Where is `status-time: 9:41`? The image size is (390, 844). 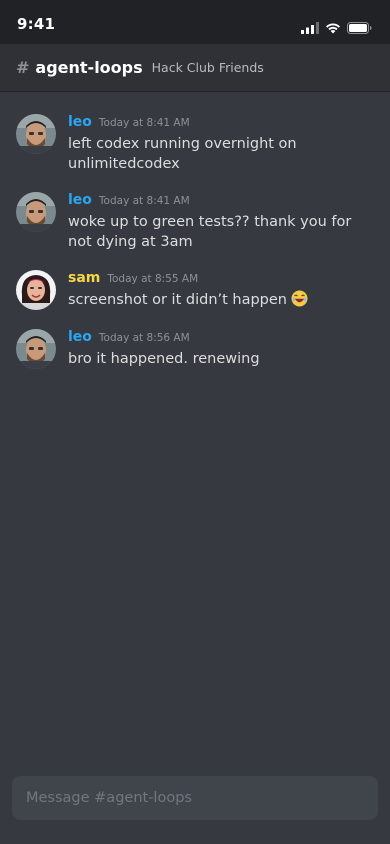 status-time: 9:41 is located at coordinates (36, 24).